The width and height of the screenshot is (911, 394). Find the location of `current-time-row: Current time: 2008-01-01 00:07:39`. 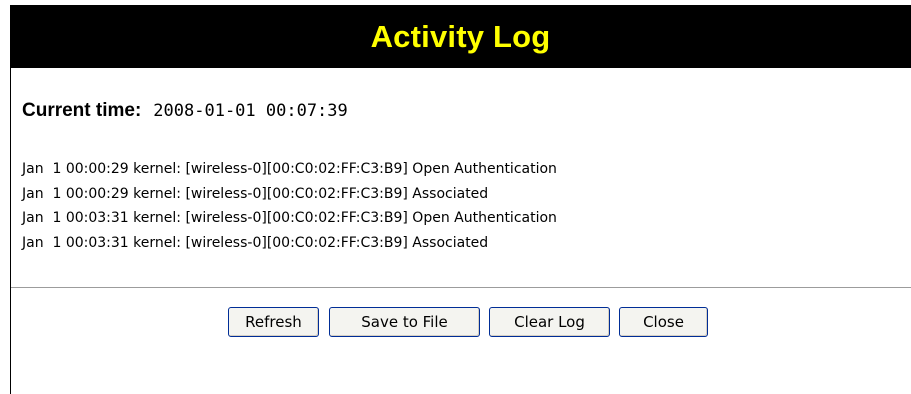

current-time-row: Current time: 2008-01-01 00:07:39 is located at coordinates (185, 112).